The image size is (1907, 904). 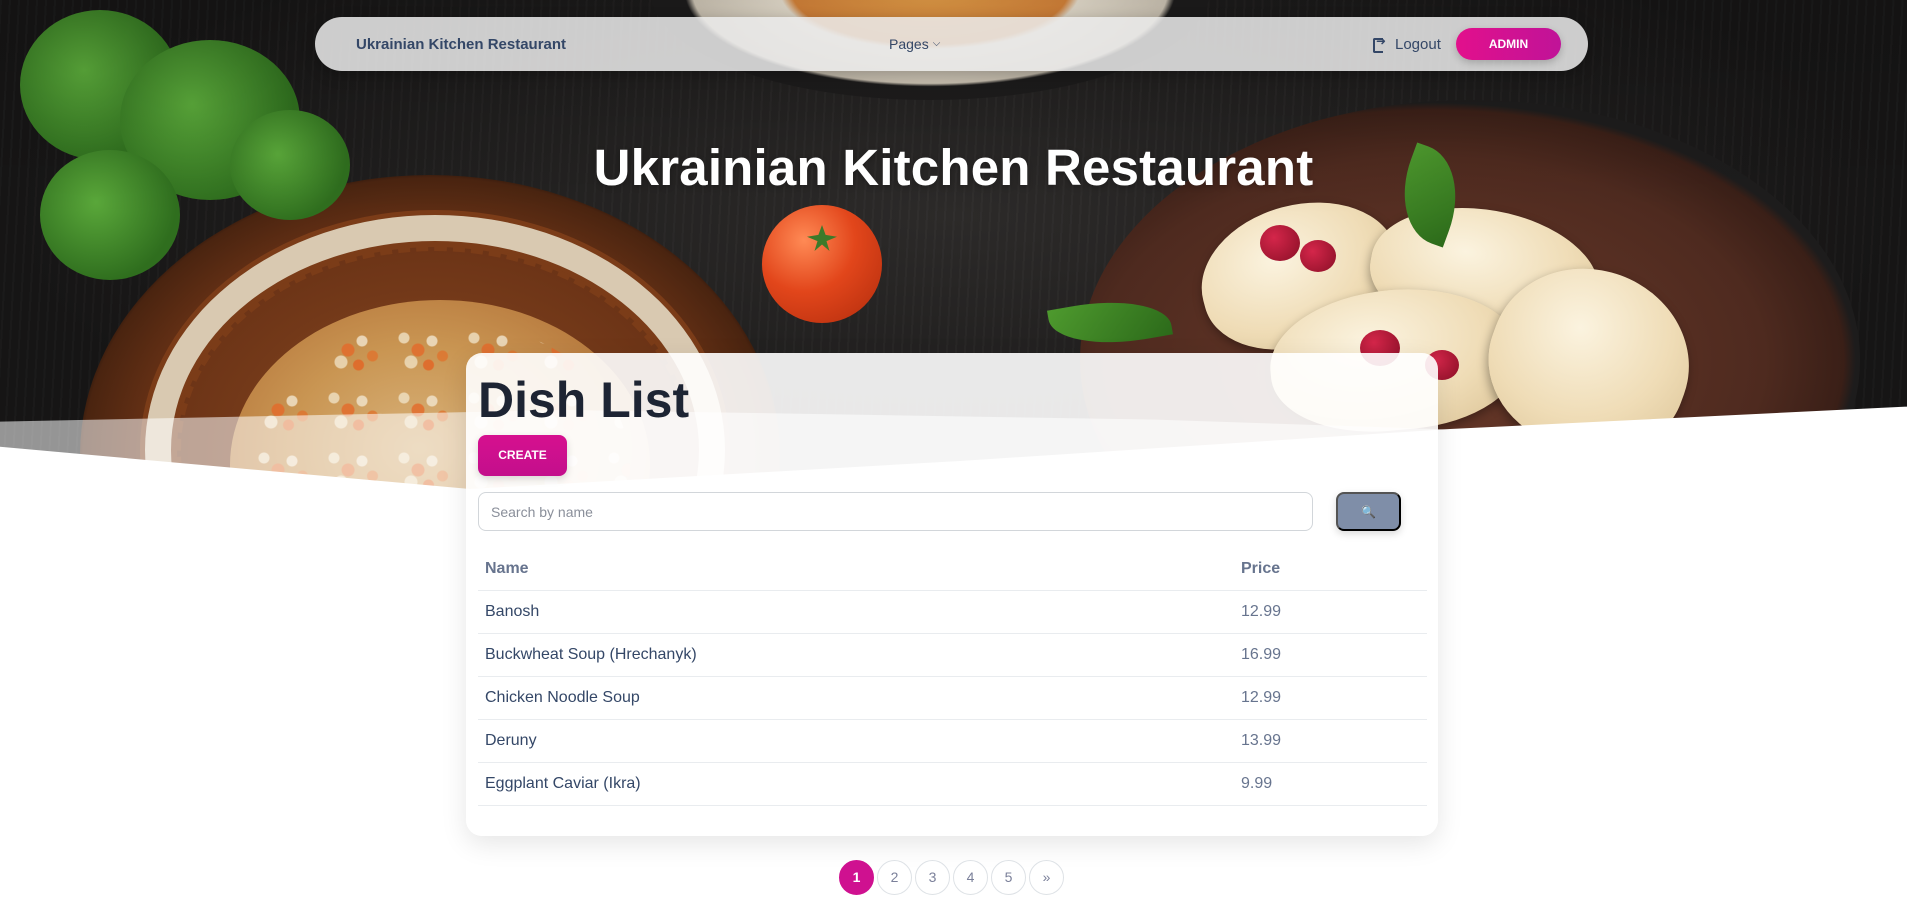 What do you see at coordinates (894, 877) in the screenshot?
I see `page-2-button: 2` at bounding box center [894, 877].